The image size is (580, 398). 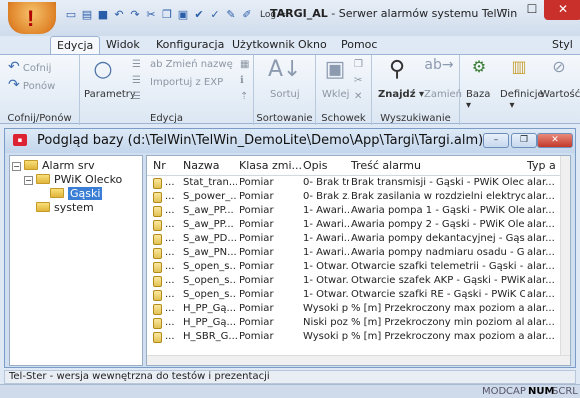 What do you see at coordinates (532, 10) in the screenshot?
I see `maximize-button: ☐` at bounding box center [532, 10].